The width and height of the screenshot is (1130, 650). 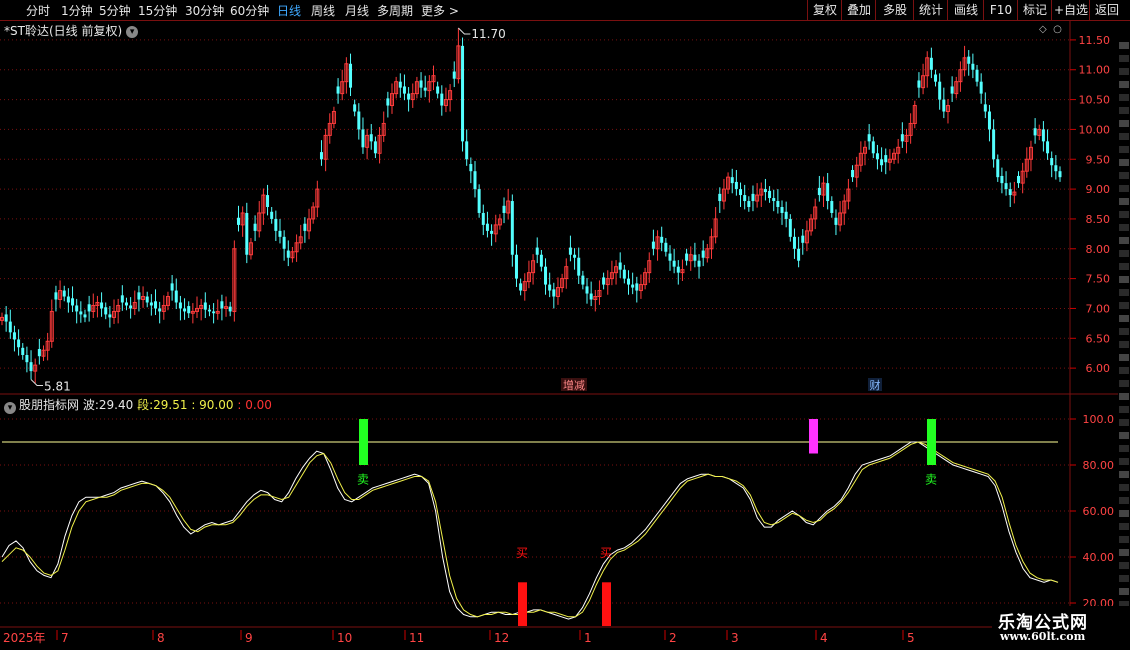 What do you see at coordinates (395, 10) in the screenshot?
I see `period-tab-9: 多周期` at bounding box center [395, 10].